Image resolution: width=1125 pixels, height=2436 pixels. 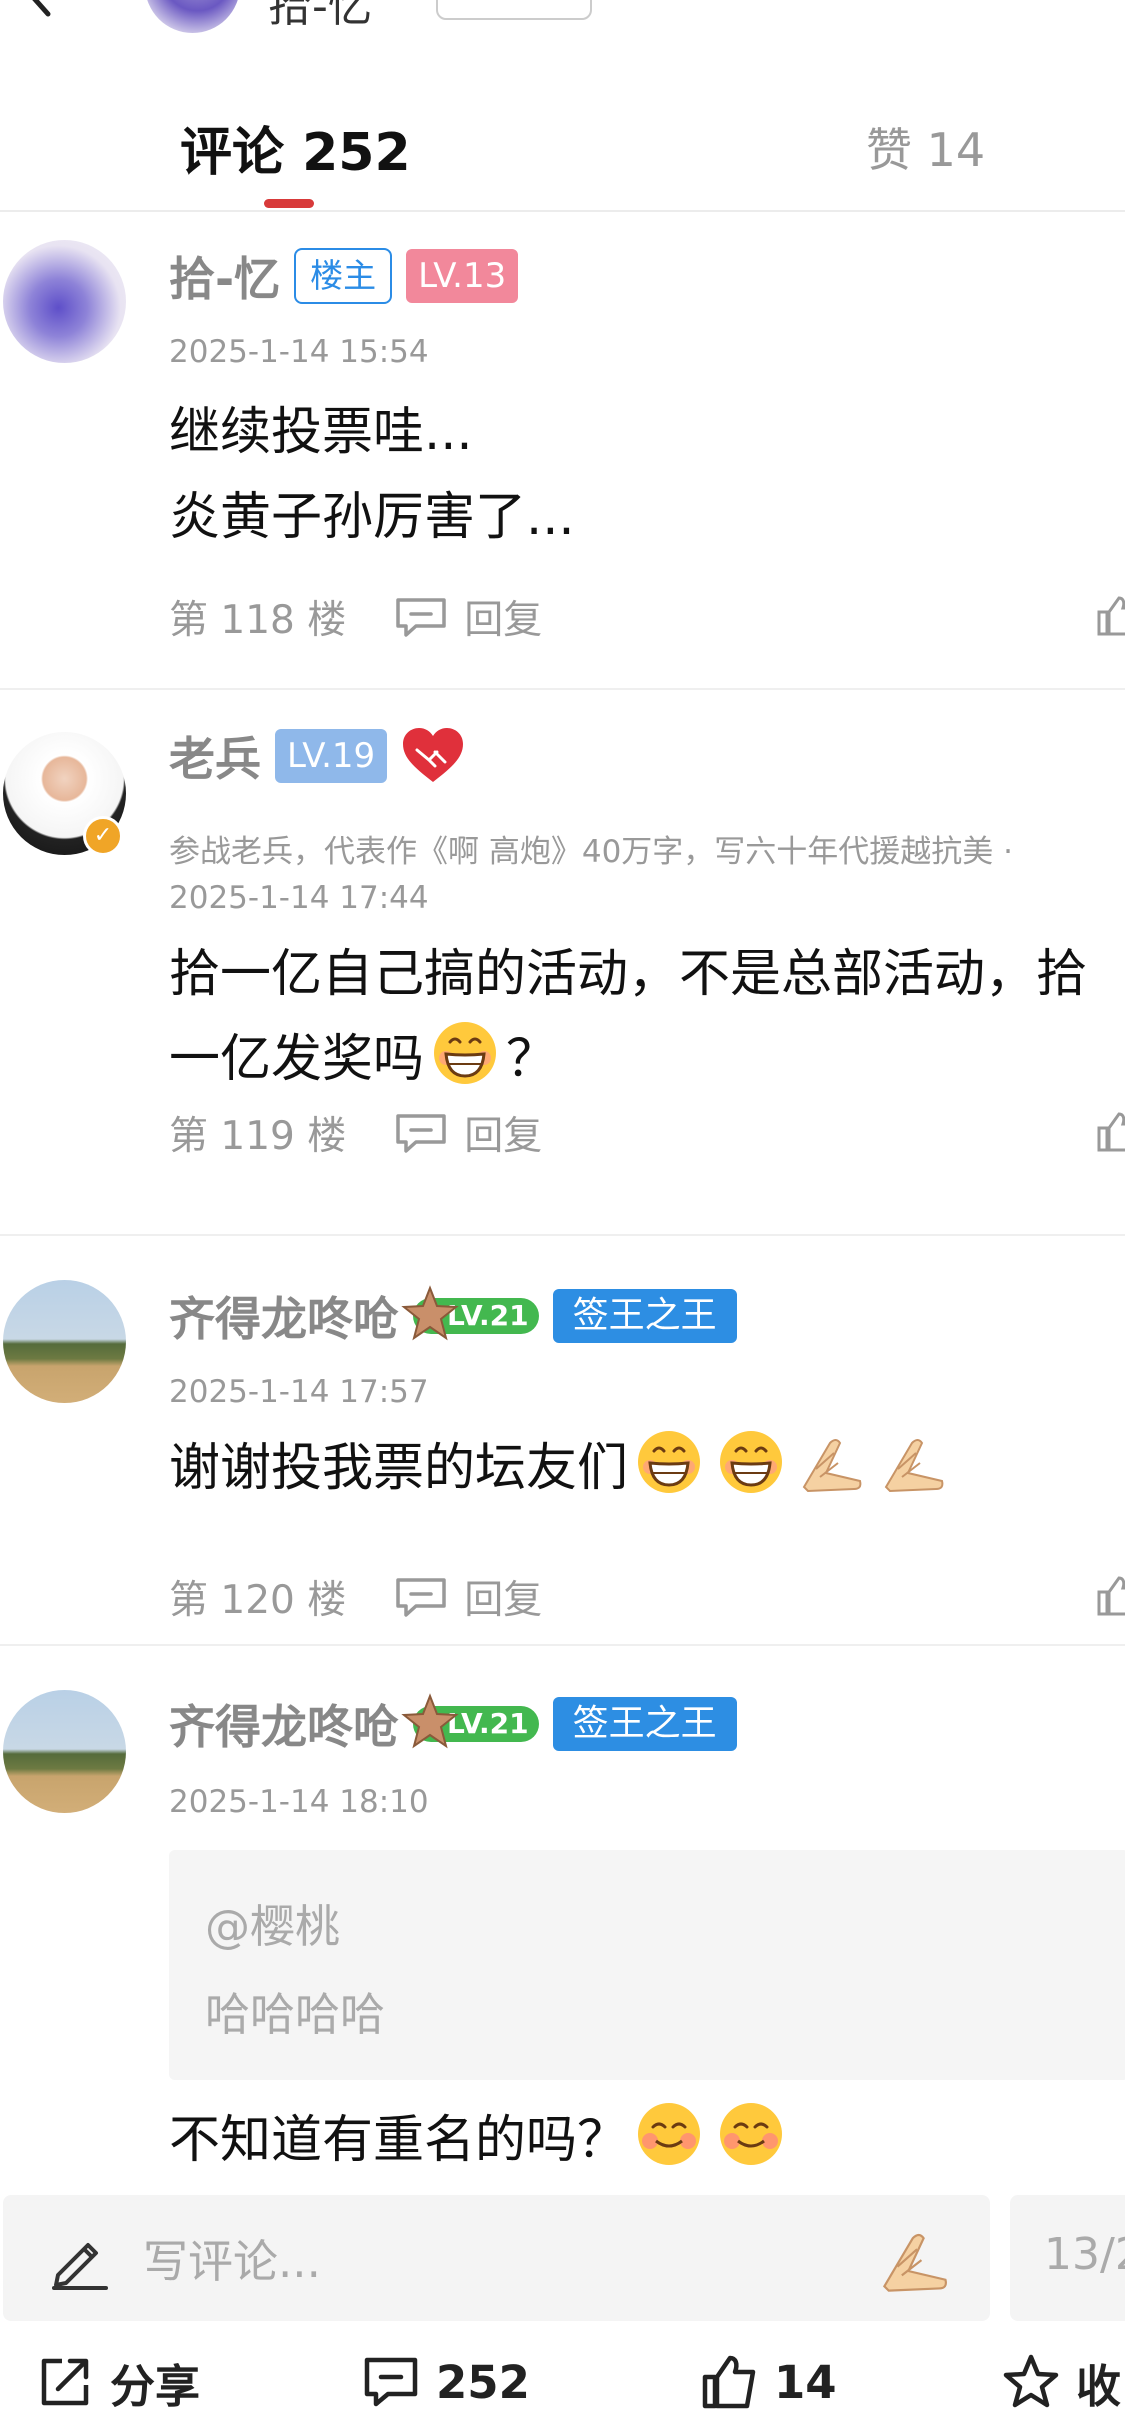 What do you see at coordinates (80, 2266) in the screenshot?
I see `pencil-icon` at bounding box center [80, 2266].